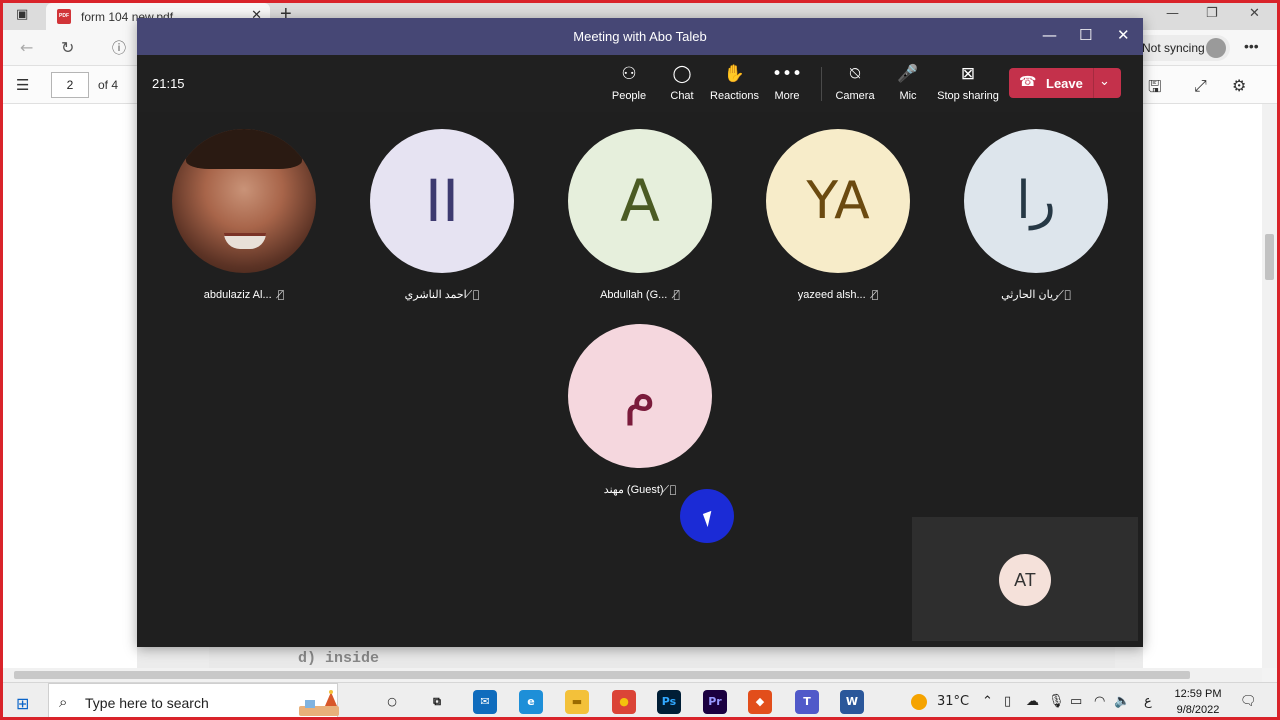 This screenshot has height=720, width=1280. Describe the element at coordinates (244, 149) in the screenshot. I see `photo-hair` at that location.